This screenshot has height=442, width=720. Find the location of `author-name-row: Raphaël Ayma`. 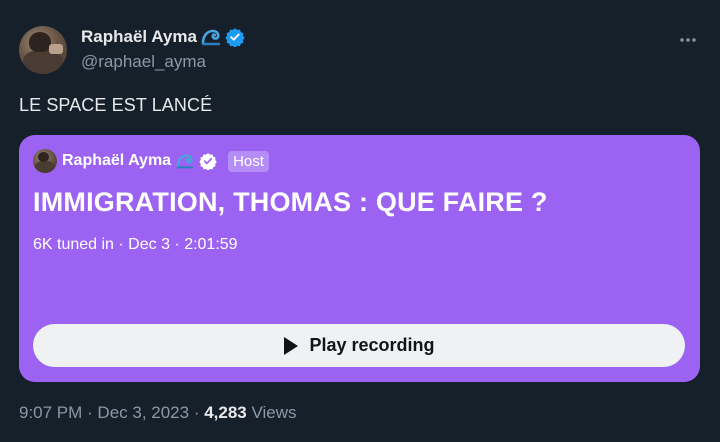

author-name-row: Raphaël Ayma is located at coordinates (163, 37).